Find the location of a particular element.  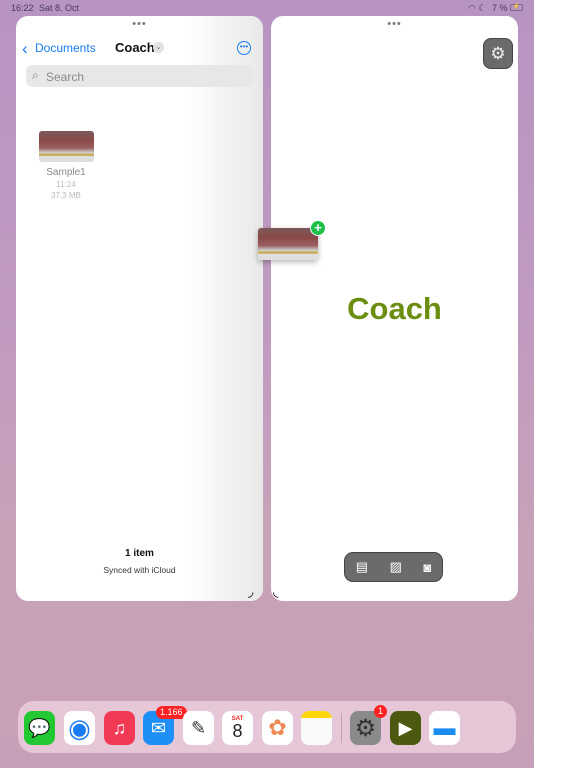

search-icon: ⌕ is located at coordinates (35, 75).